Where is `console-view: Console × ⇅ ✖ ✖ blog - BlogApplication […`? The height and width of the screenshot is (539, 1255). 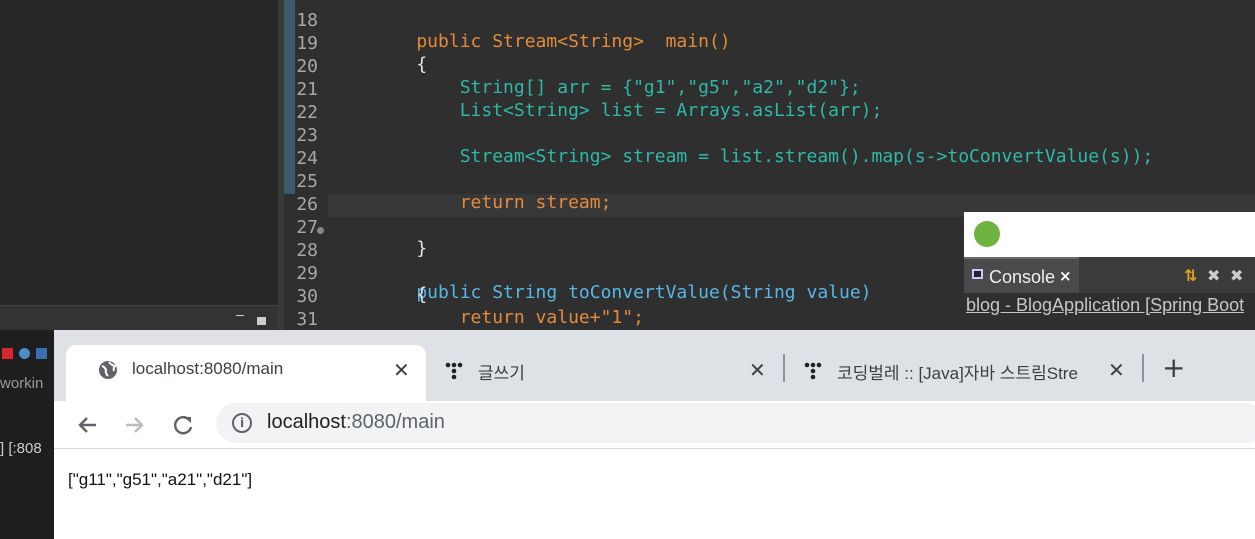 console-view: Console × ⇅ ✖ ✖ blog - BlogApplication [… is located at coordinates (1109, 271).